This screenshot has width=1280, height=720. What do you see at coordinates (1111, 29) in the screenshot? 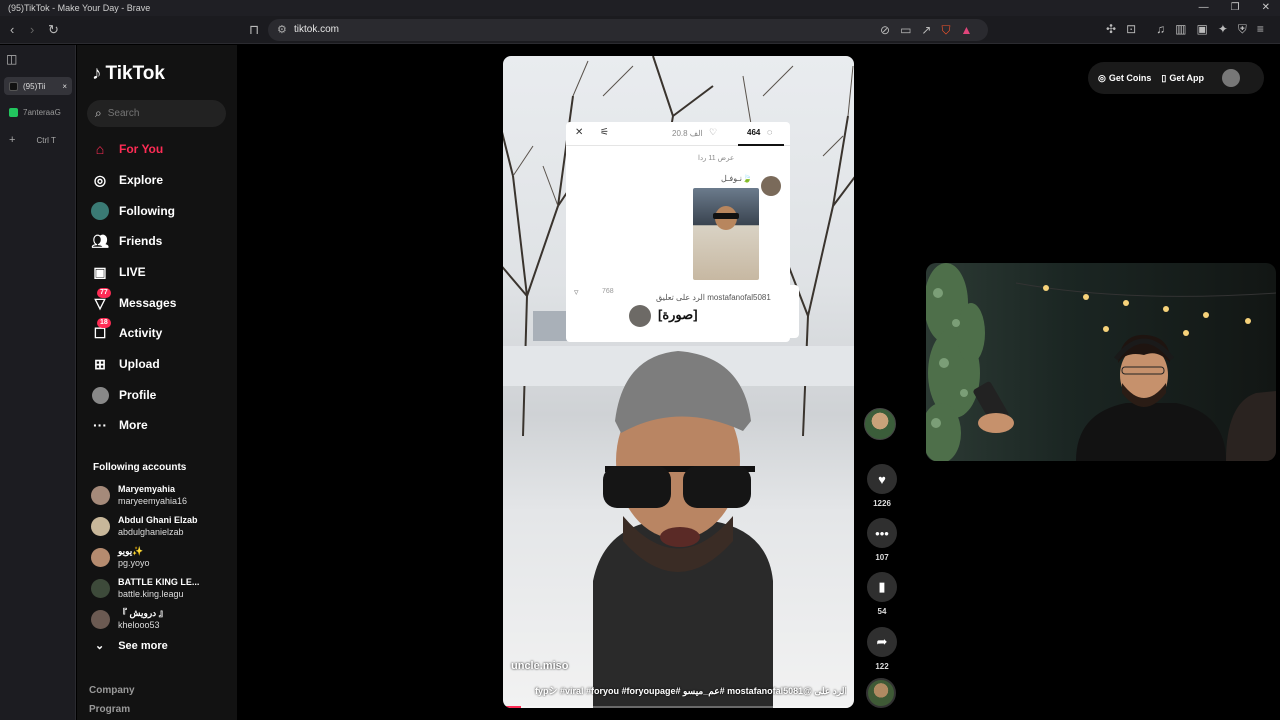
I see `extensions-icon: ✣` at bounding box center [1111, 29].